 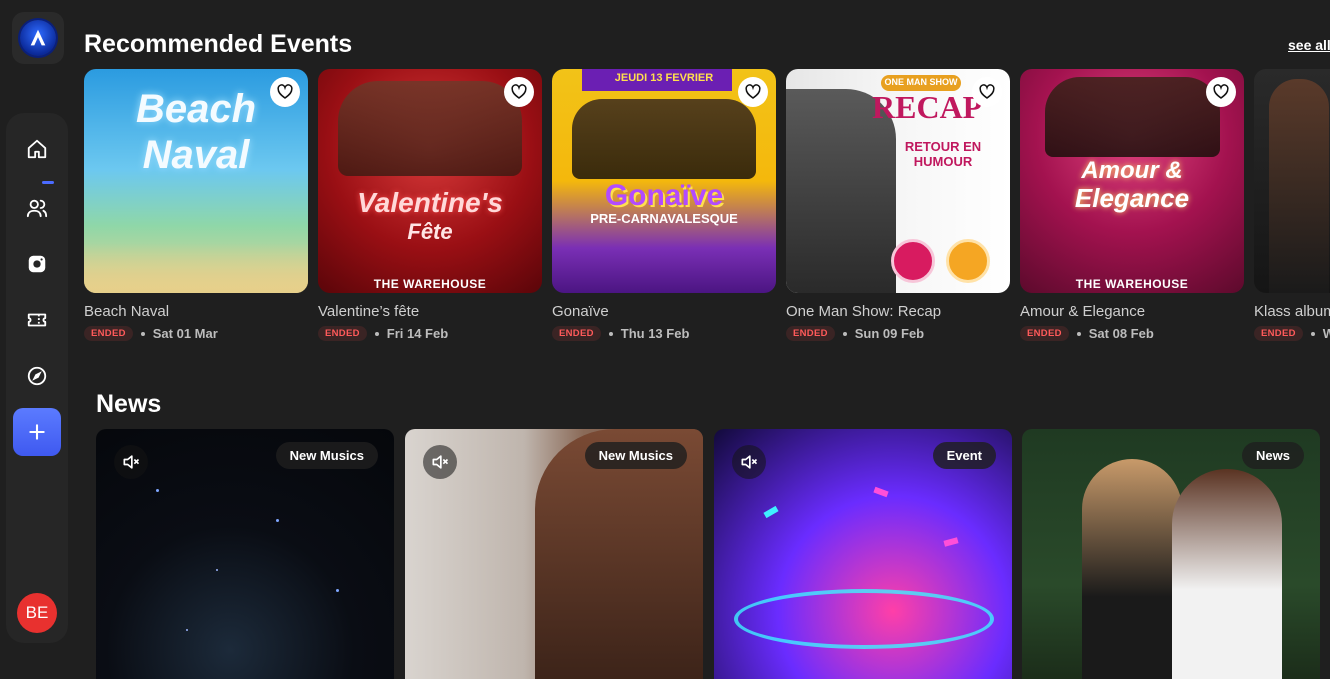 I want to click on event-meta: ENDED Sat 08 Feb, so click(x=1132, y=333).